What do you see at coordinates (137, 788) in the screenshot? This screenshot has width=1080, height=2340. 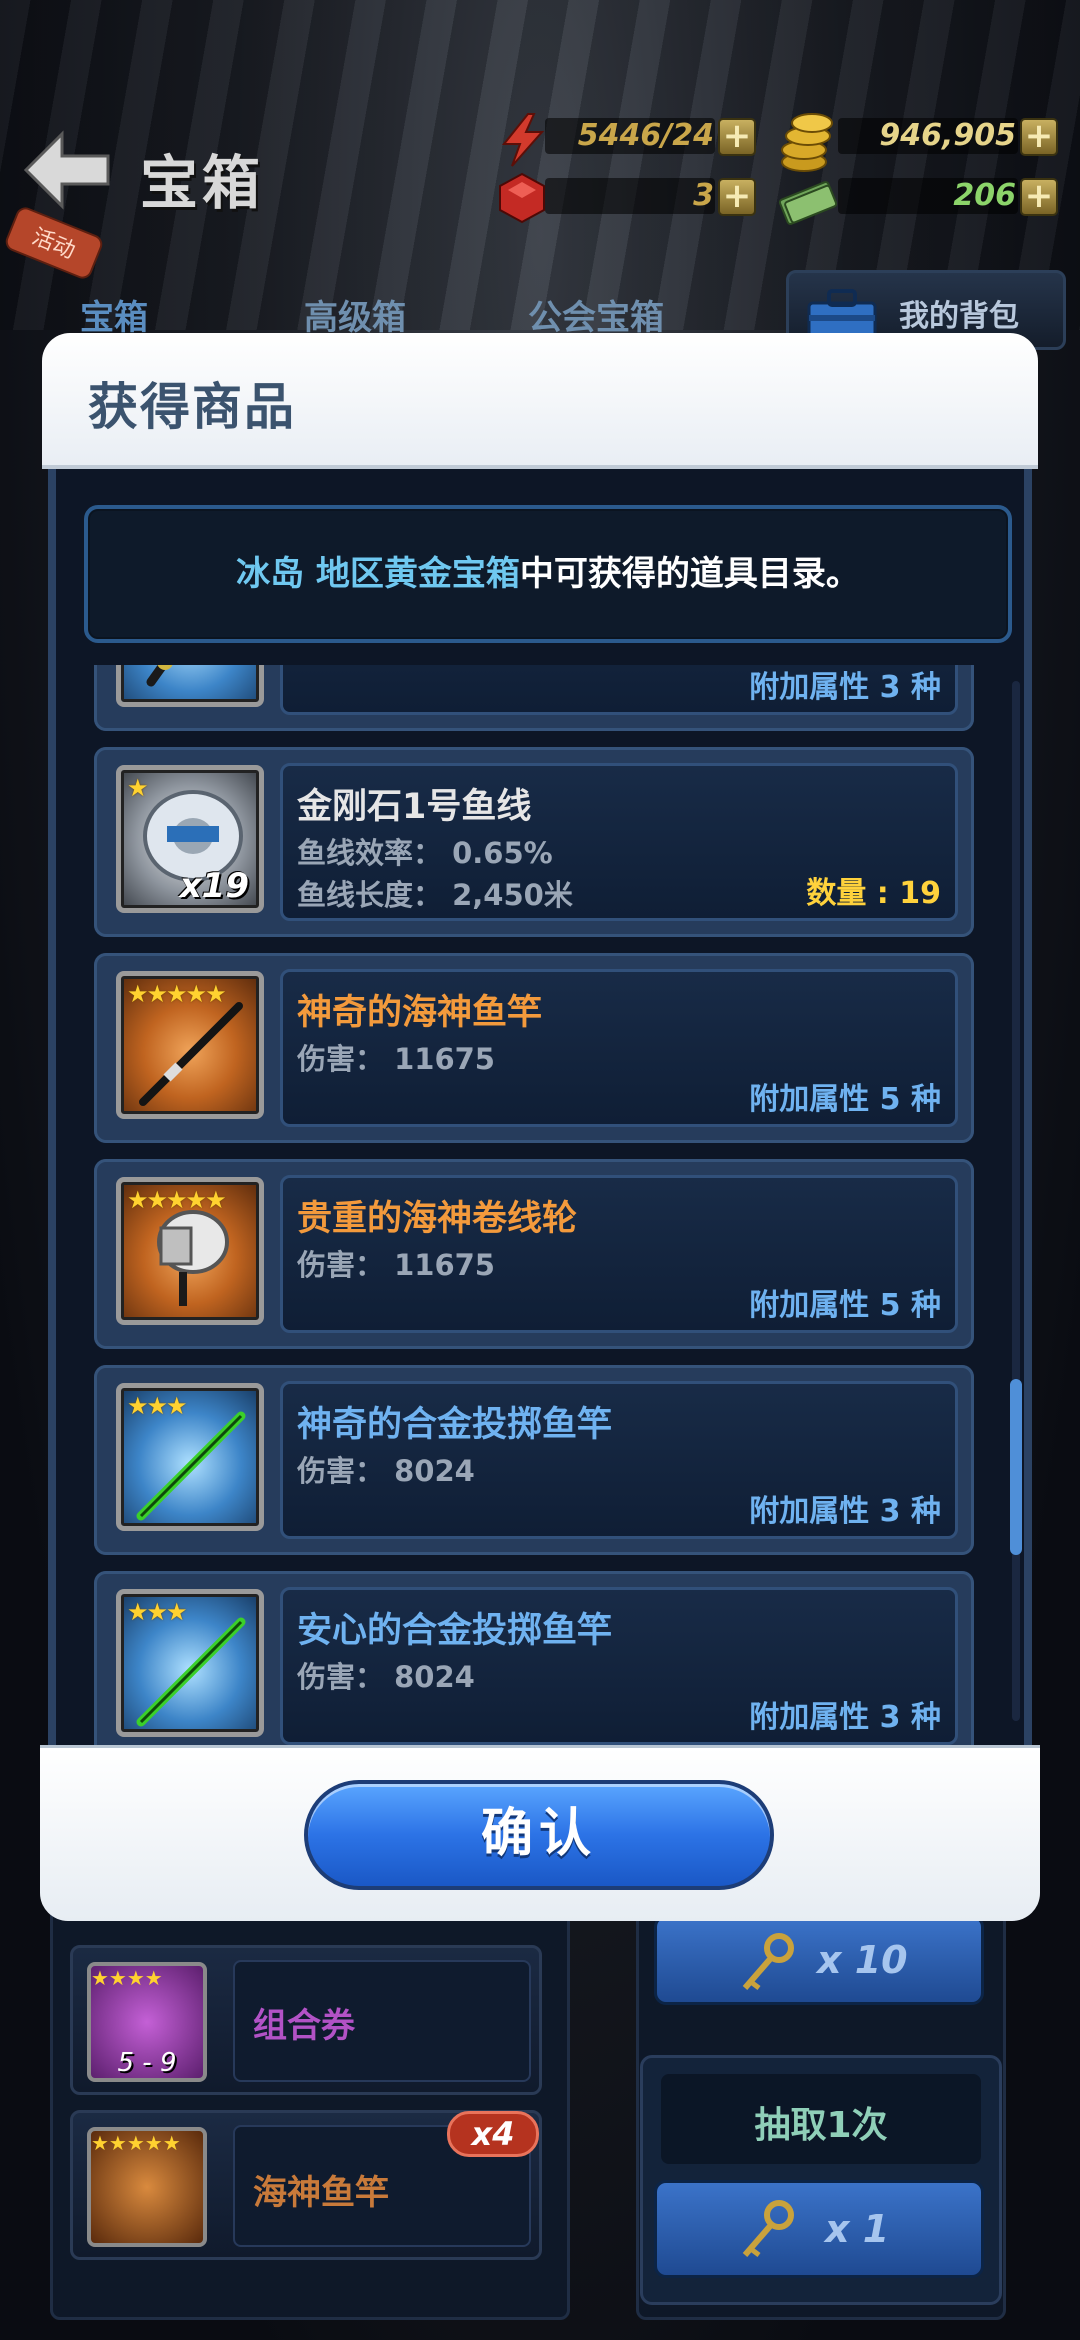 I see `rarity-stars: ★` at bounding box center [137, 788].